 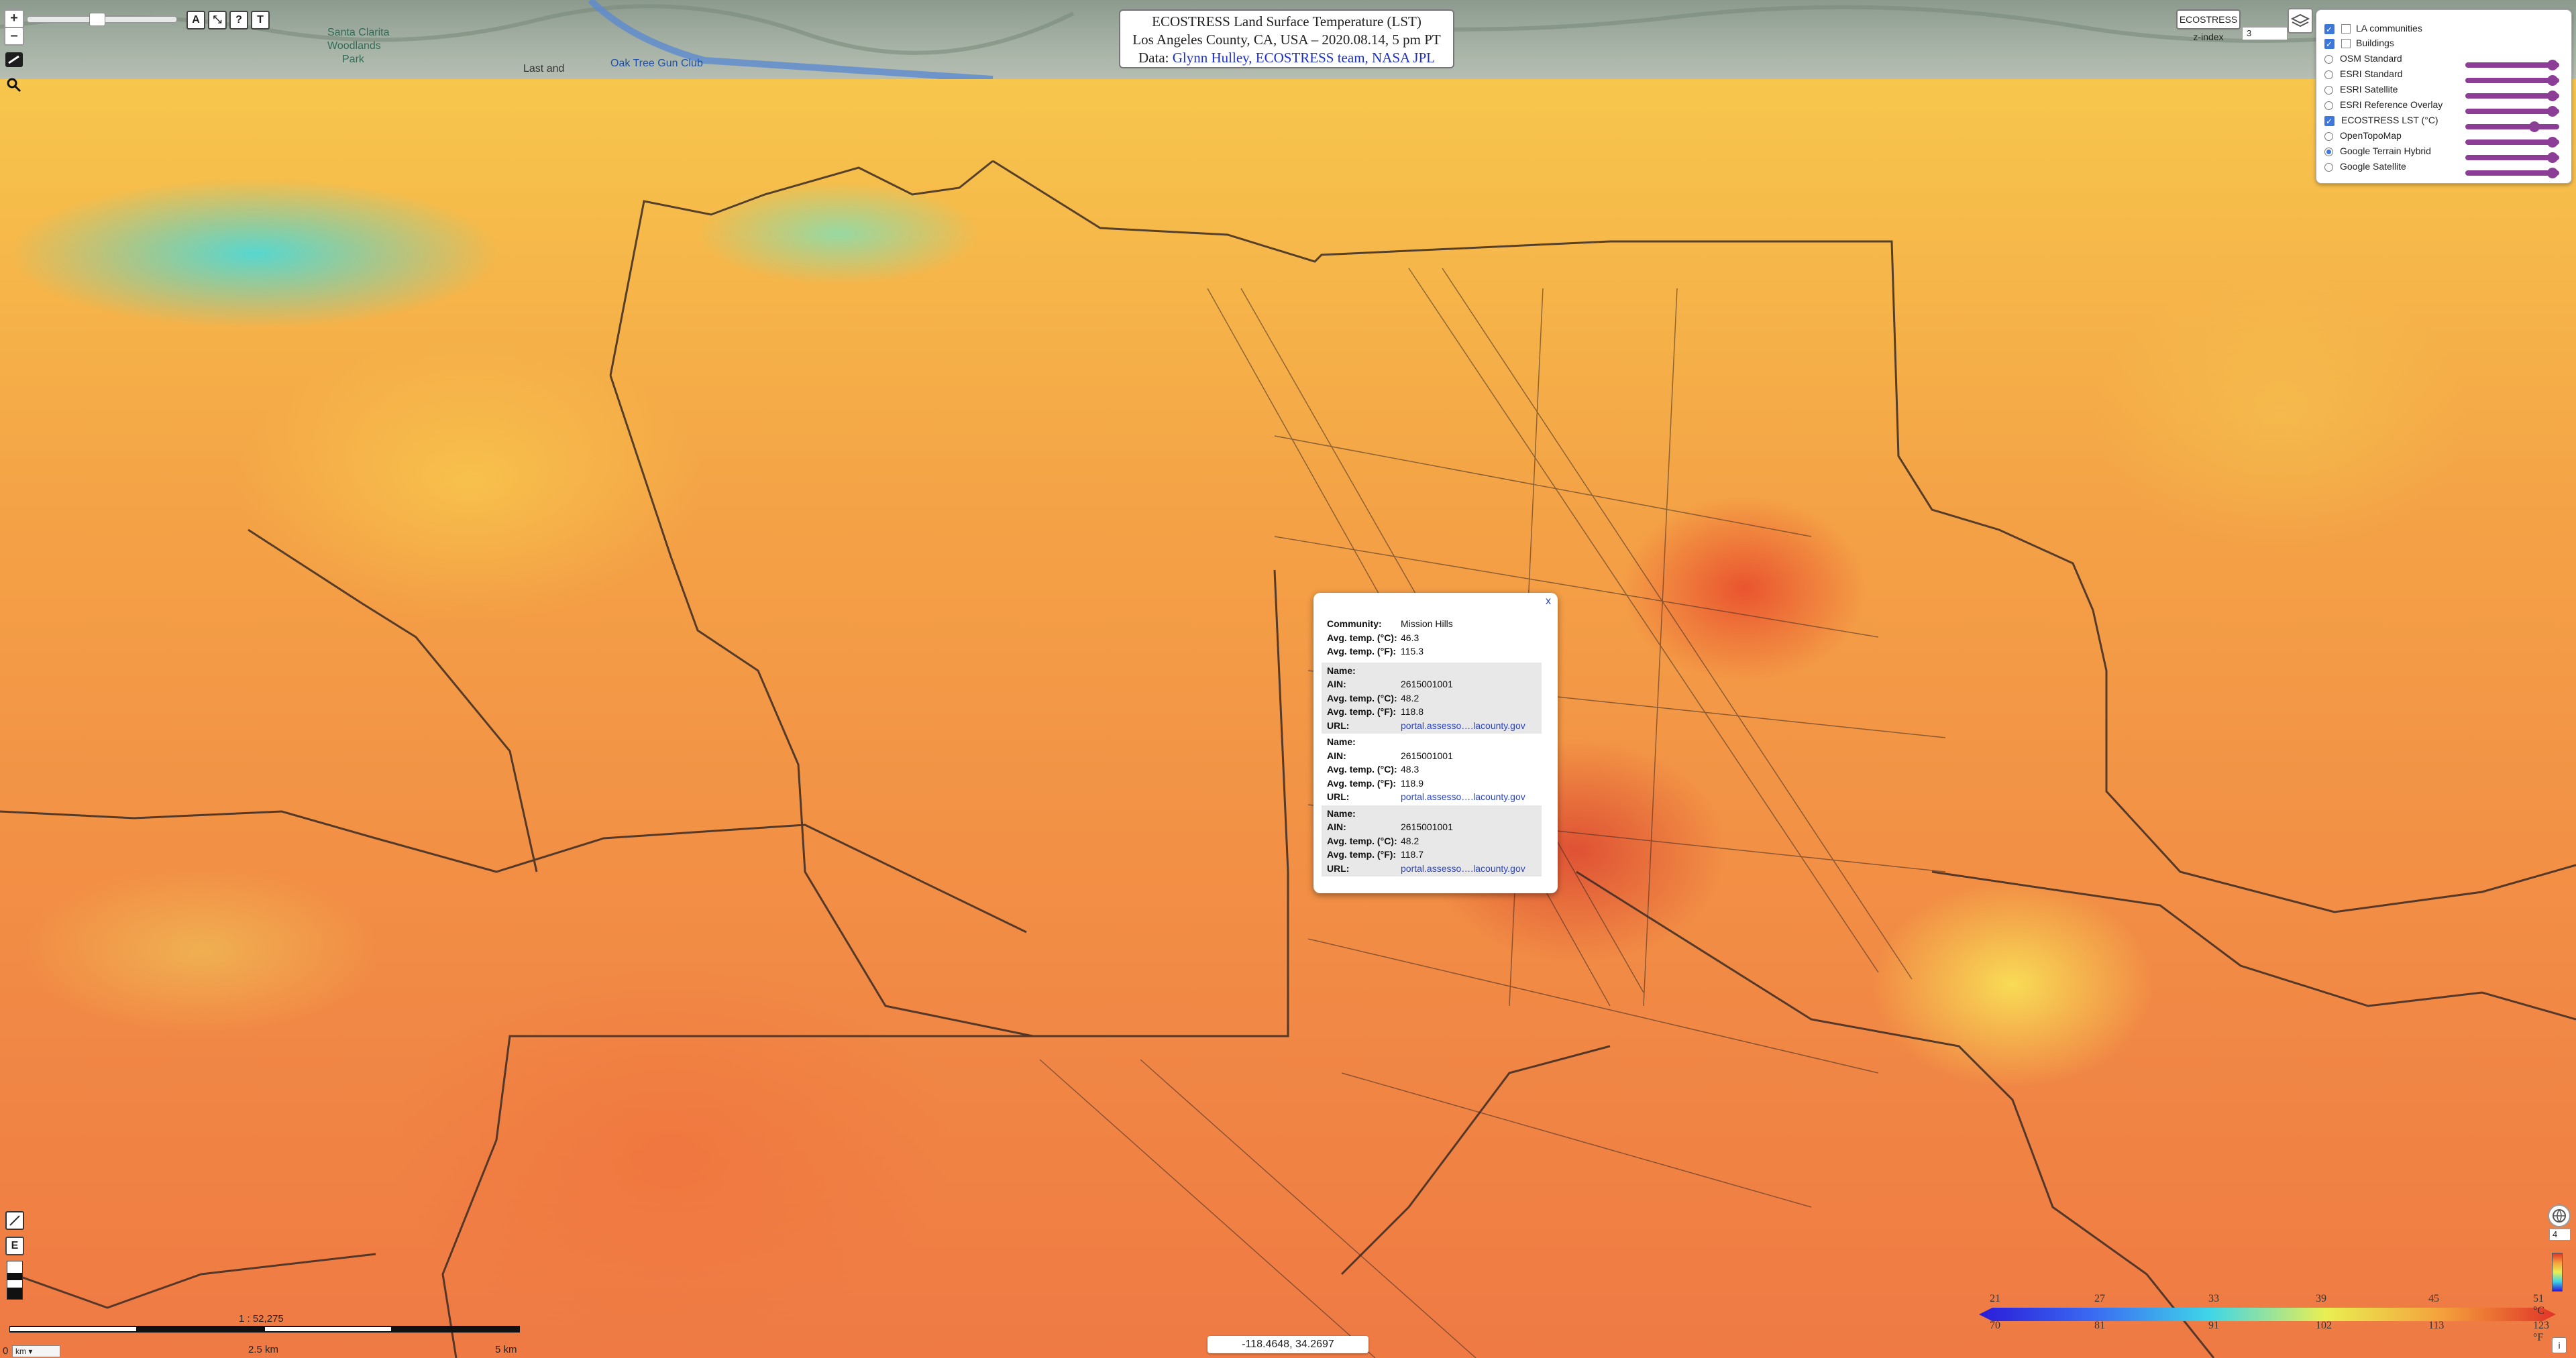 What do you see at coordinates (2321, 1298) in the screenshot?
I see `legend-c-3: 39` at bounding box center [2321, 1298].